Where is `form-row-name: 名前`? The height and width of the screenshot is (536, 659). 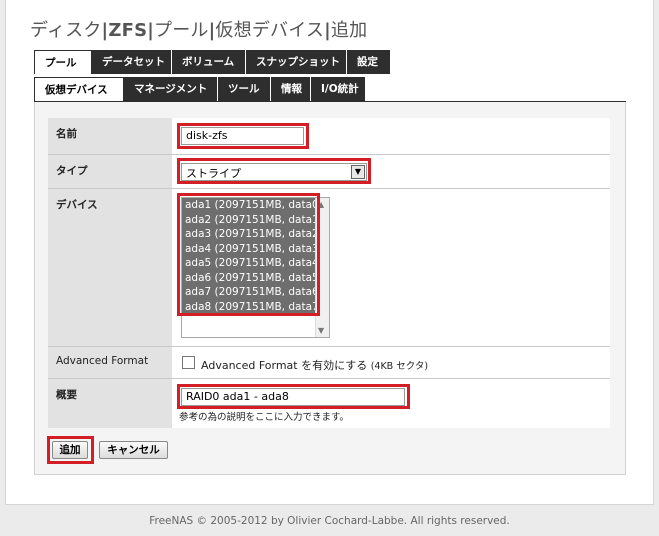 form-row-name: 名前 is located at coordinates (329, 136).